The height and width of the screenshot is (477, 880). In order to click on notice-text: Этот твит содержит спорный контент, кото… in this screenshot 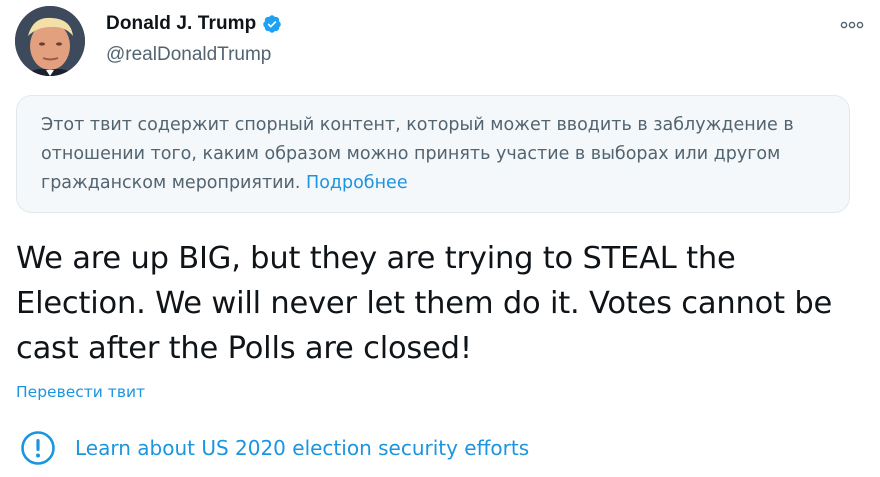, I will do `click(417, 154)`.